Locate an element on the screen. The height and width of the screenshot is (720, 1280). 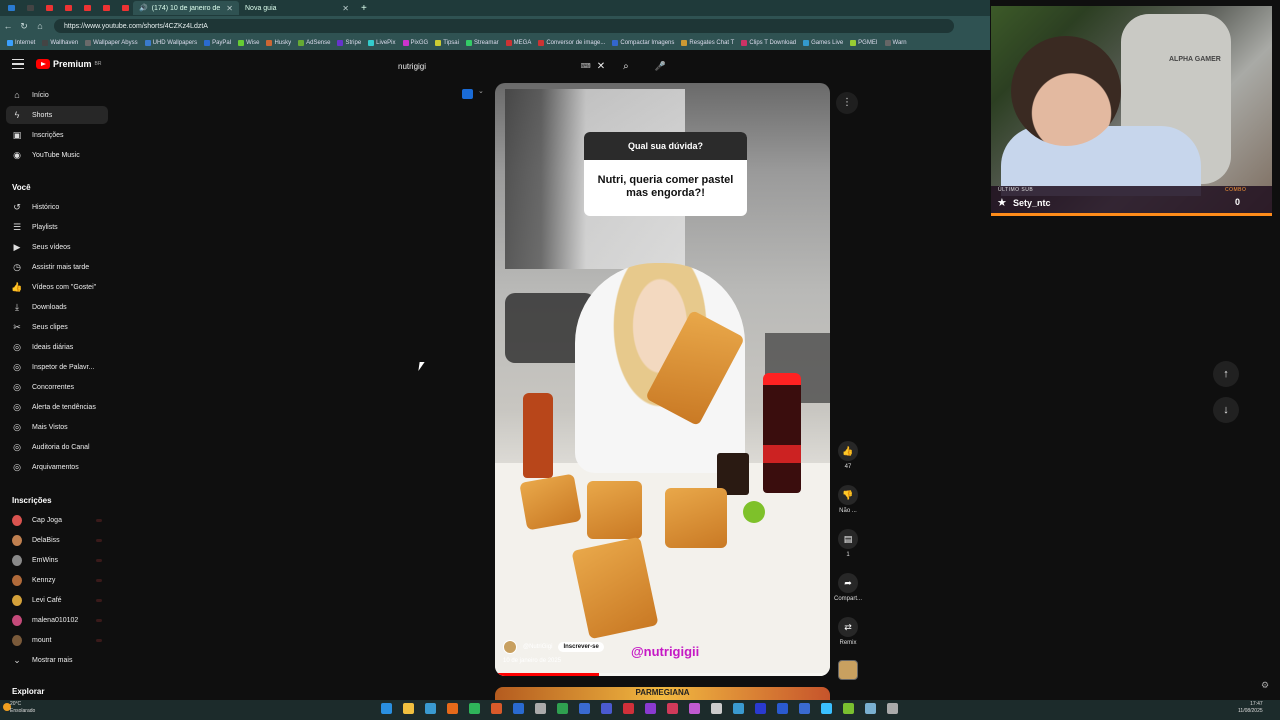
tab-youtube: 🔊 (174) 10 de janeiro de 2025 ✕ is located at coordinates (186, 8).